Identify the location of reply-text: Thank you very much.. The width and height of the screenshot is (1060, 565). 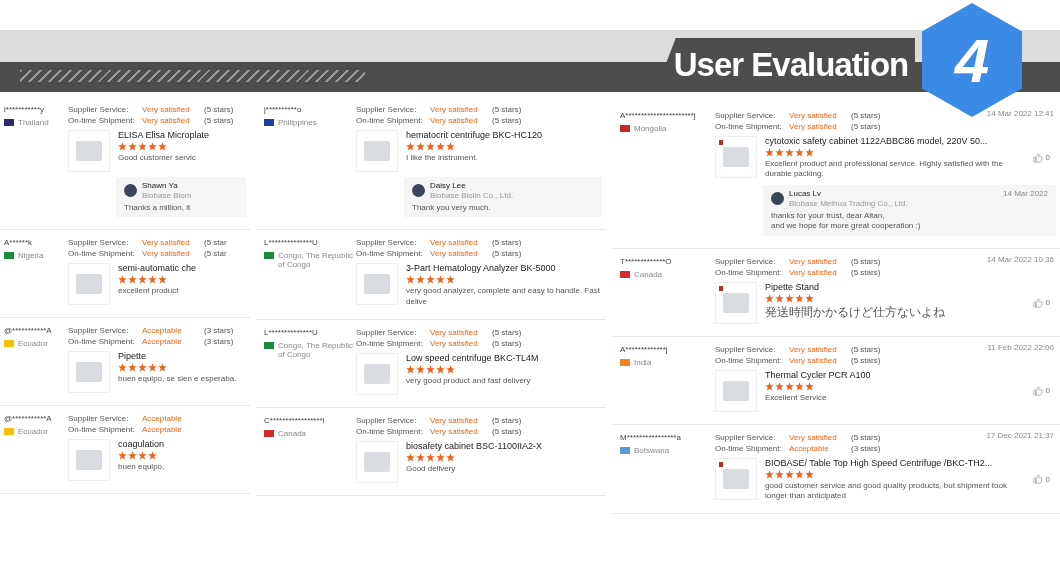
(452, 208).